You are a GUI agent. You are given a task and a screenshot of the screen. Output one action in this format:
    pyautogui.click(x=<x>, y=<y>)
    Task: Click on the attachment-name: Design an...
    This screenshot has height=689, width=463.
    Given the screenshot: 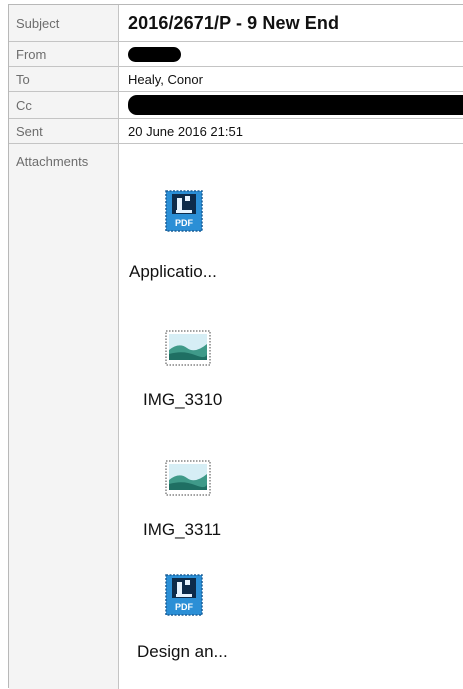 What is the action you would take?
    pyautogui.click(x=182, y=652)
    